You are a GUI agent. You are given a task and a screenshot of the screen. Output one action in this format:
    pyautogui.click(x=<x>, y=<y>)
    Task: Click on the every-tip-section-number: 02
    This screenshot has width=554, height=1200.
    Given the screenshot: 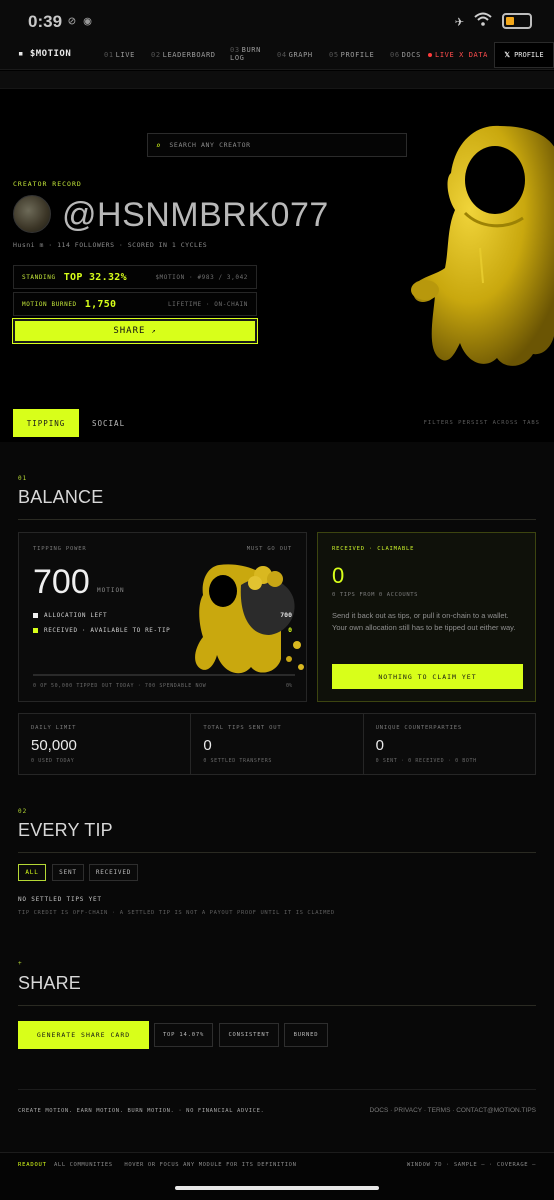 What is the action you would take?
    pyautogui.click(x=23, y=811)
    